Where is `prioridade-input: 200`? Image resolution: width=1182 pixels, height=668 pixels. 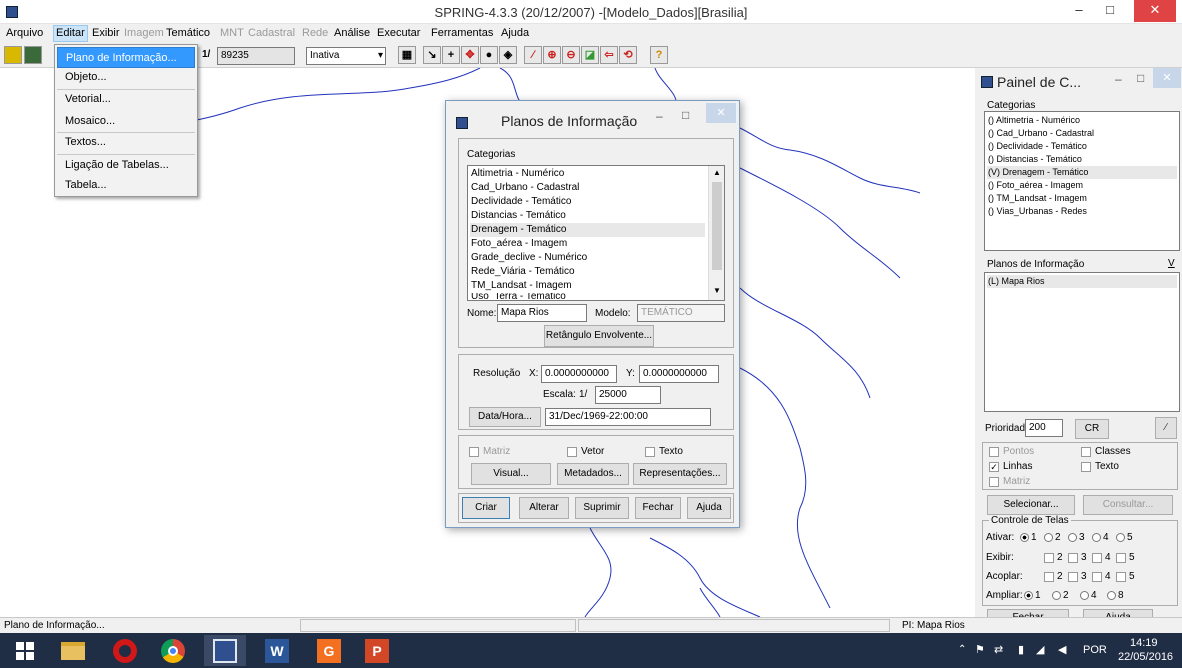
prioridade-input: 200 is located at coordinates (1044, 428).